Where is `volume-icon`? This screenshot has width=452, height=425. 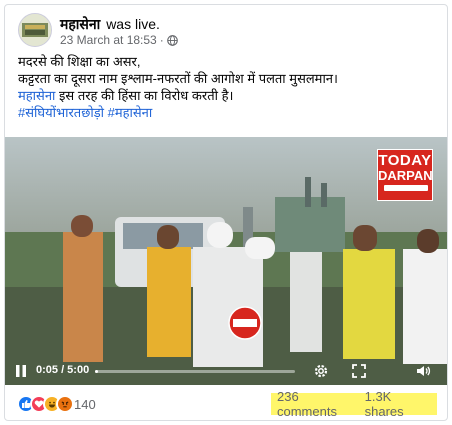
volume-icon is located at coordinates (423, 371).